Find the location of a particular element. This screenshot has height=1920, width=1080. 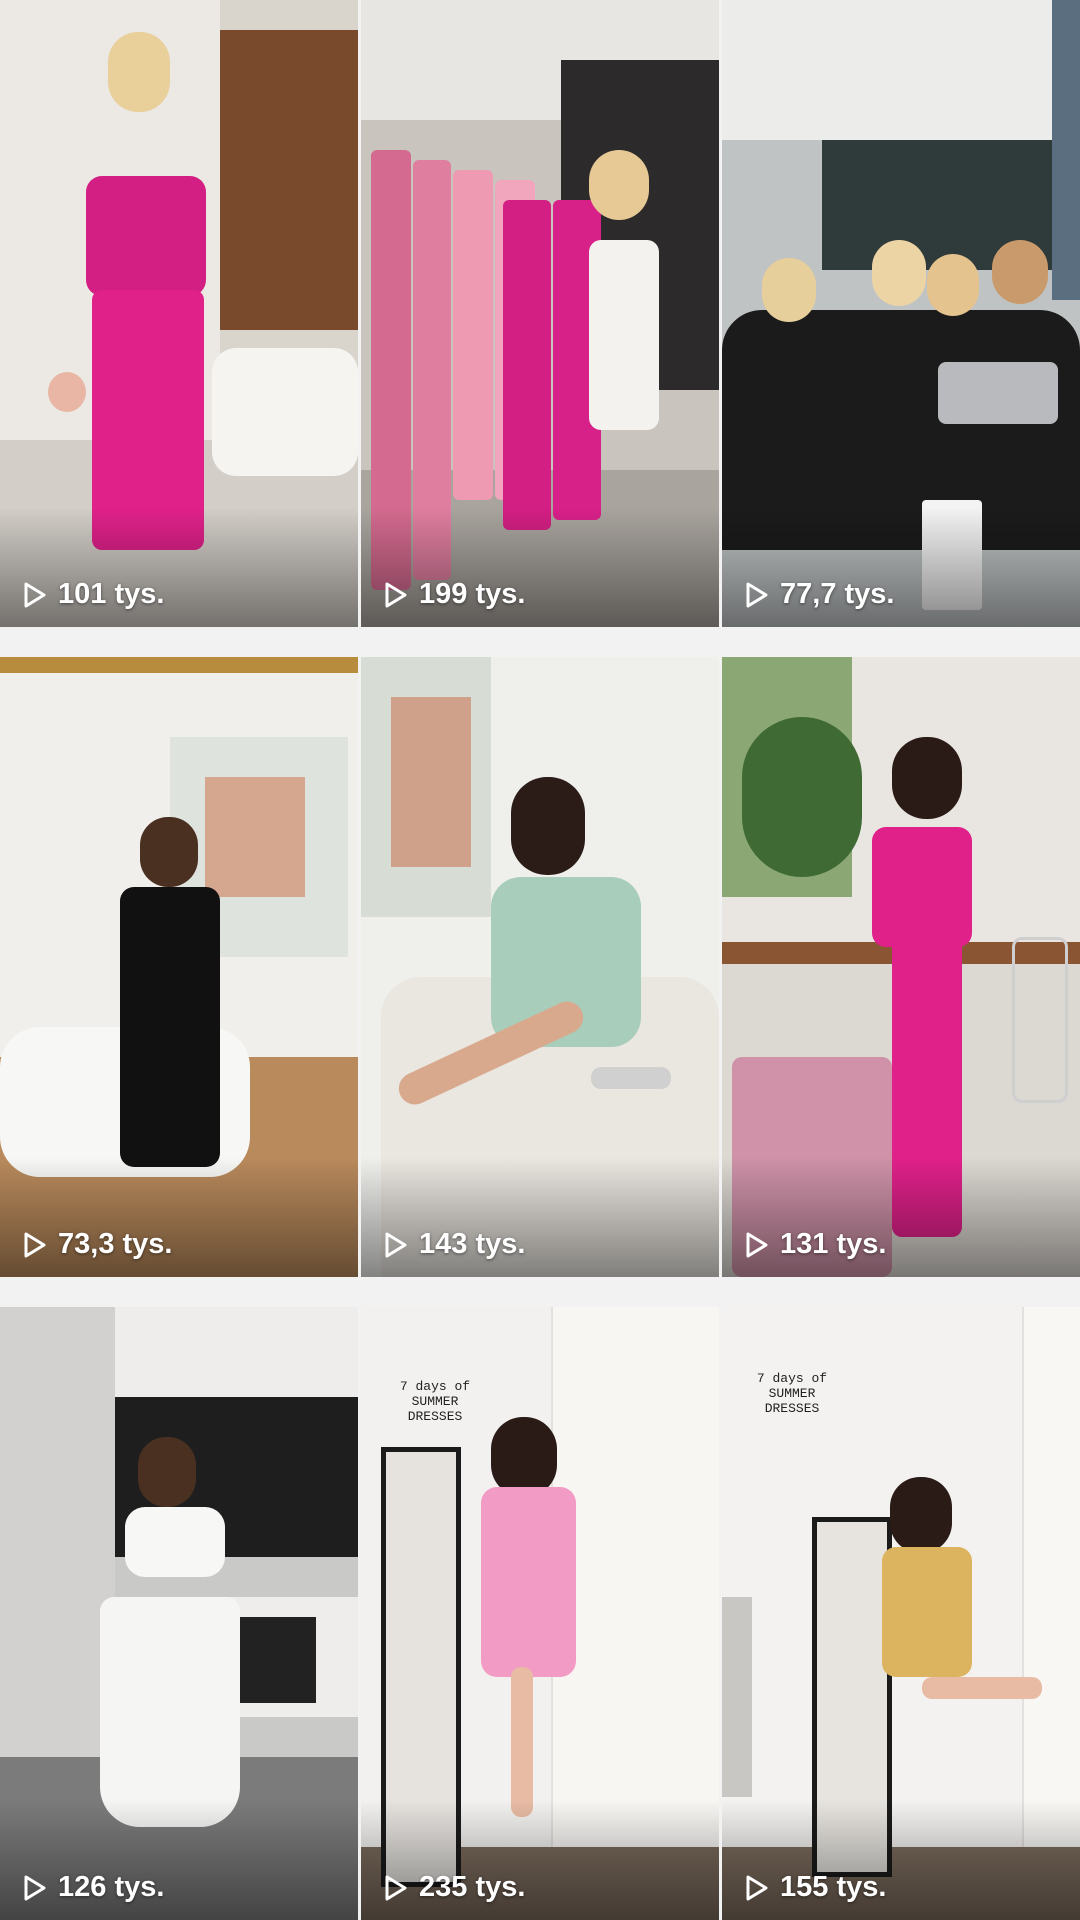

view-count-label: 101 tys. is located at coordinates (111, 594).